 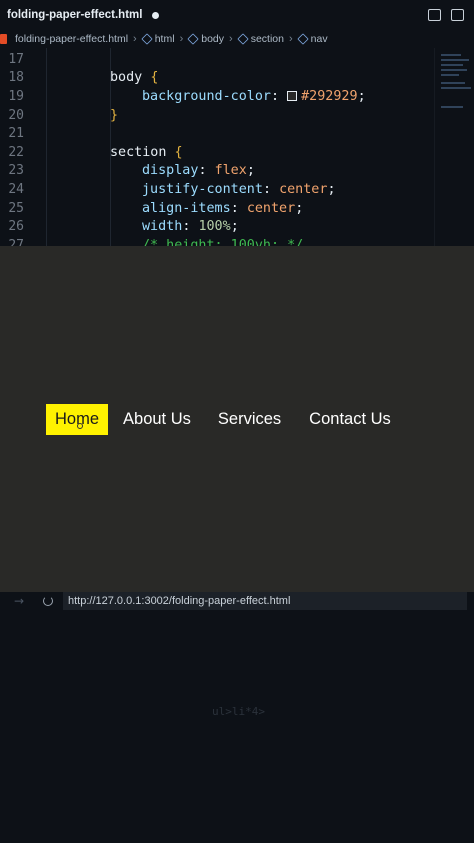 I want to click on brace: }, so click(x=114, y=115).